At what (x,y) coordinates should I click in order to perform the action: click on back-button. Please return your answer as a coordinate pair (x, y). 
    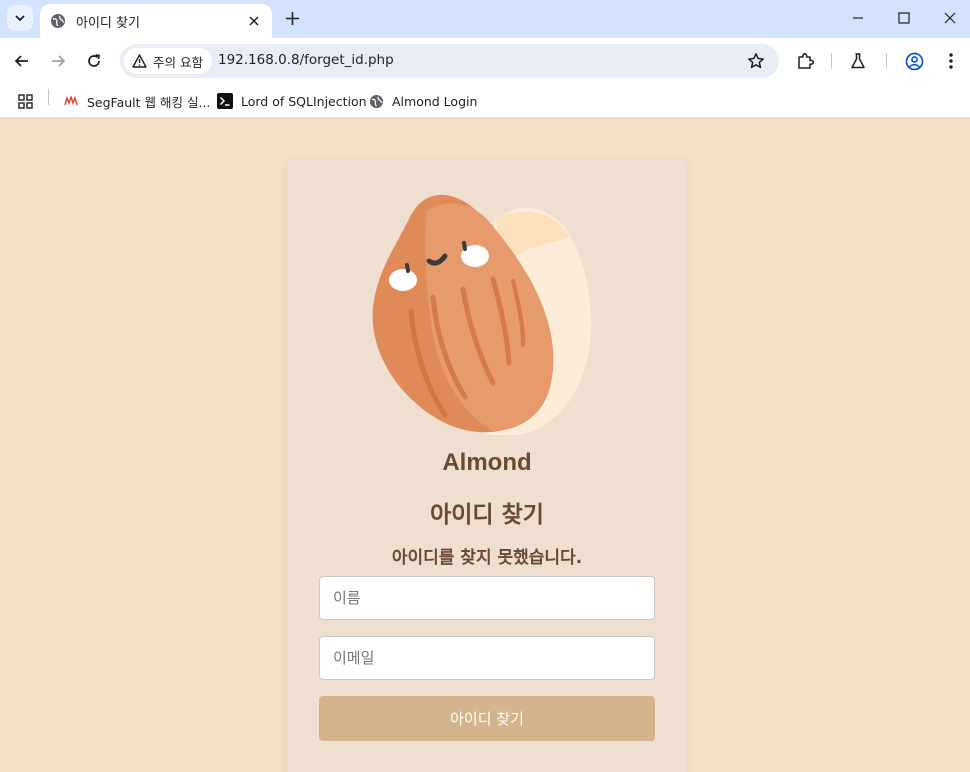
    Looking at the image, I should click on (22, 61).